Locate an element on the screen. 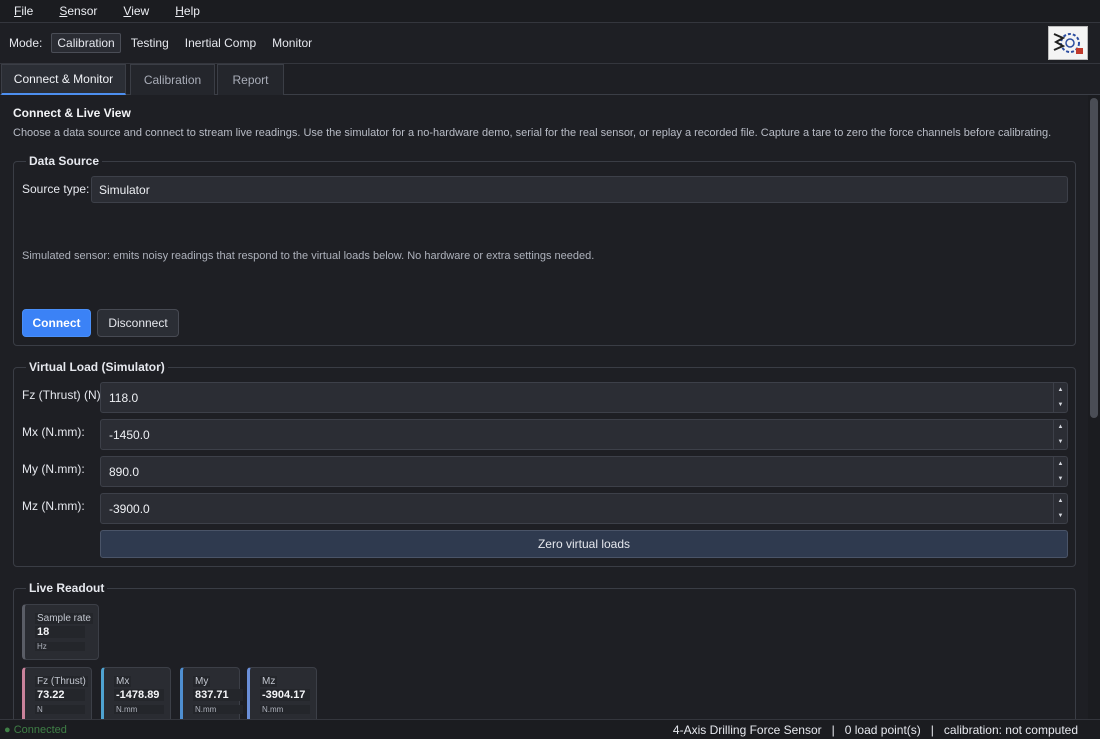 The height and width of the screenshot is (739, 1100). card-unit: N is located at coordinates (60, 709).